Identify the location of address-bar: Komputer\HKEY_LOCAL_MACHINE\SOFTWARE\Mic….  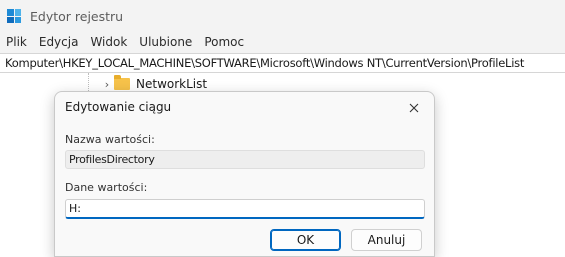
(282, 63).